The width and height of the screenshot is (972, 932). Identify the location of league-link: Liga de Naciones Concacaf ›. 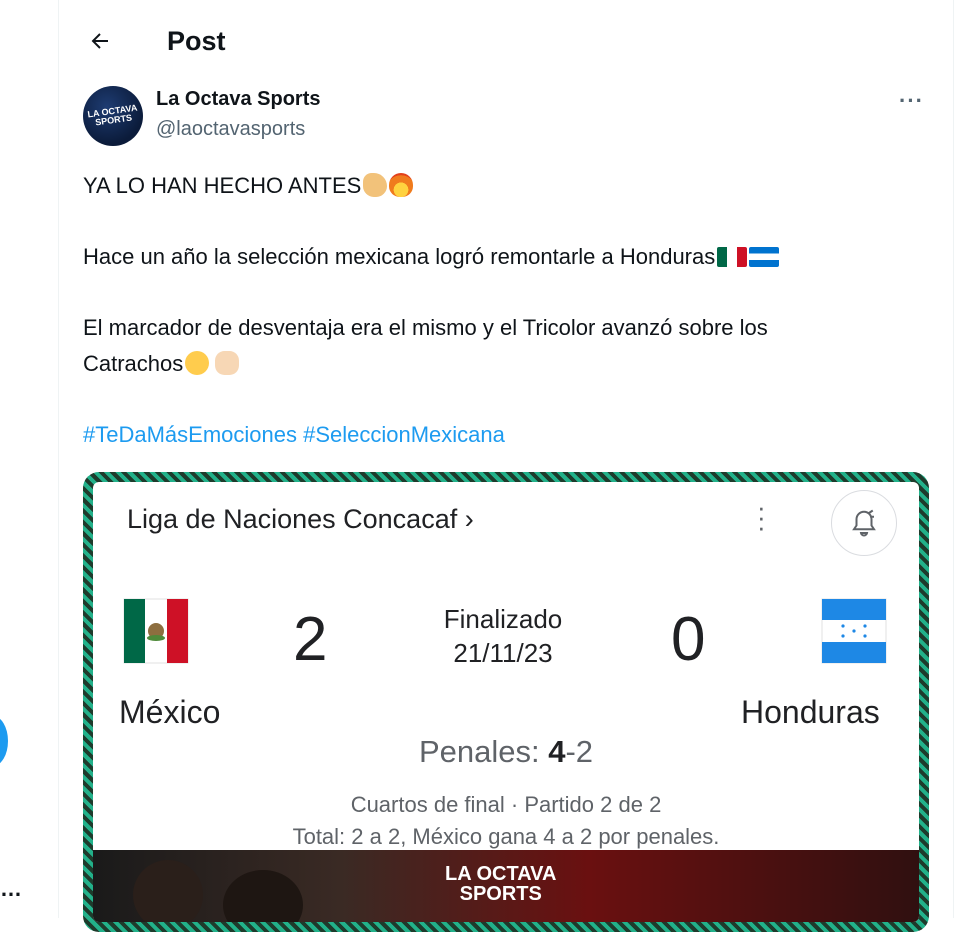
(300, 519).